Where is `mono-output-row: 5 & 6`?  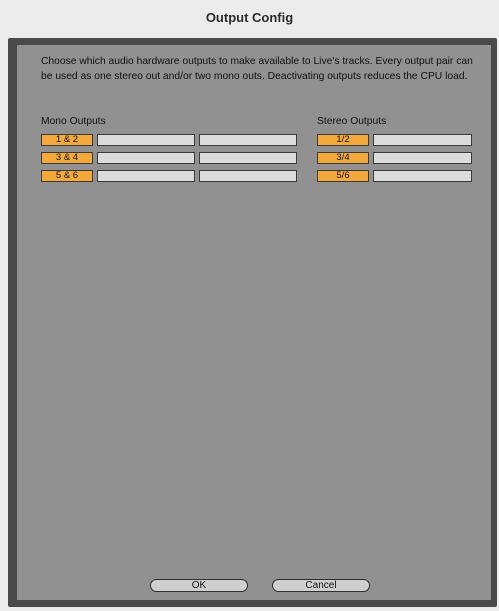 mono-output-row: 5 & 6 is located at coordinates (169, 176).